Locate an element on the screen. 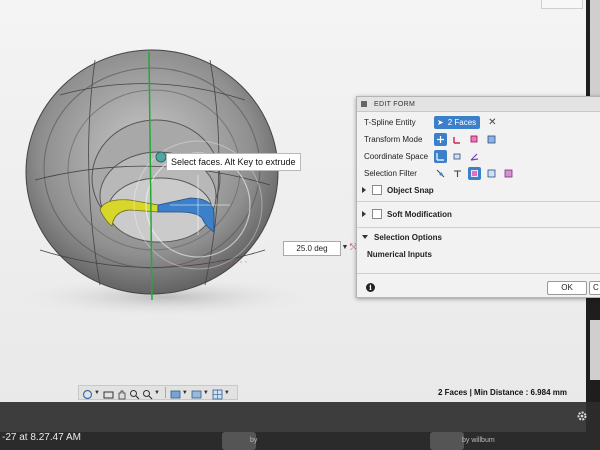 This screenshot has width=600, height=450. scale-icon is located at coordinates (491, 139).